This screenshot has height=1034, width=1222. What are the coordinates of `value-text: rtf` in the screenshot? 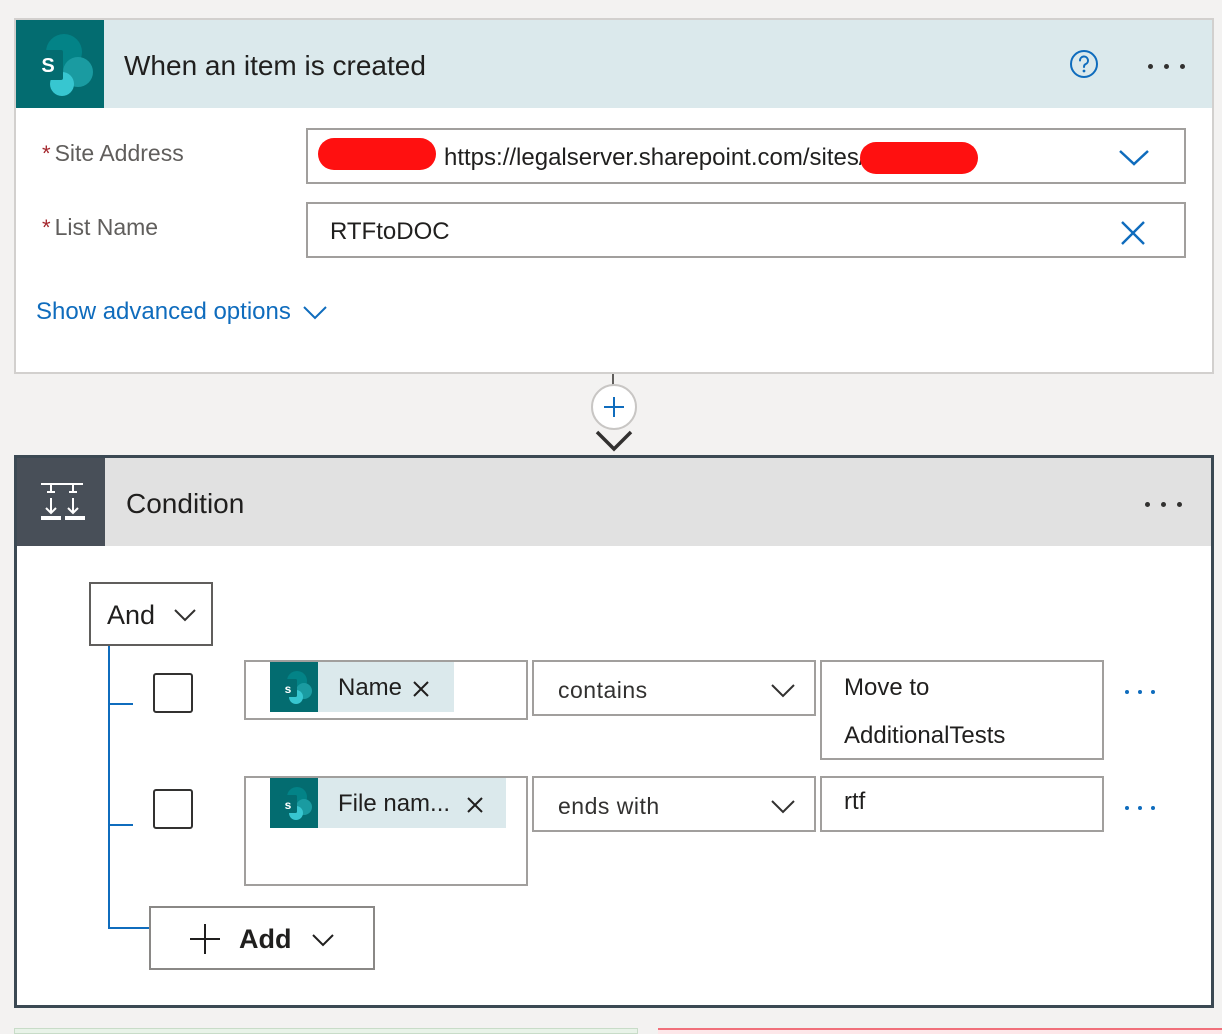 It's located at (855, 801).